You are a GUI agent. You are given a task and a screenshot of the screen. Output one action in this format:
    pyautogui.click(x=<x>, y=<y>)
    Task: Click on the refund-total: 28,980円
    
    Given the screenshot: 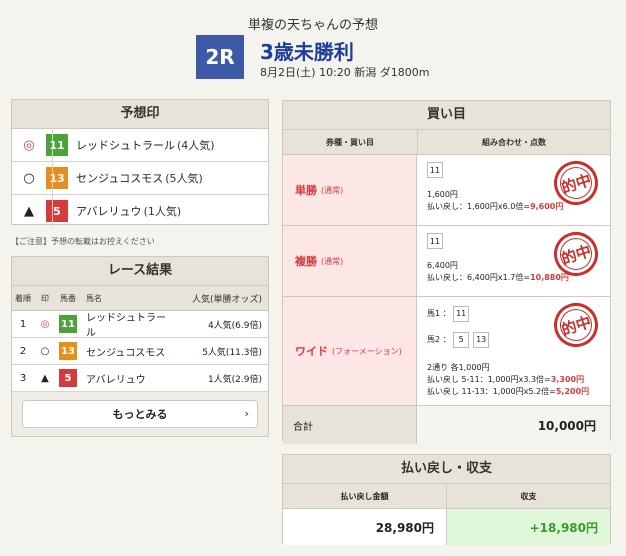 What is the action you would take?
    pyautogui.click(x=365, y=527)
    